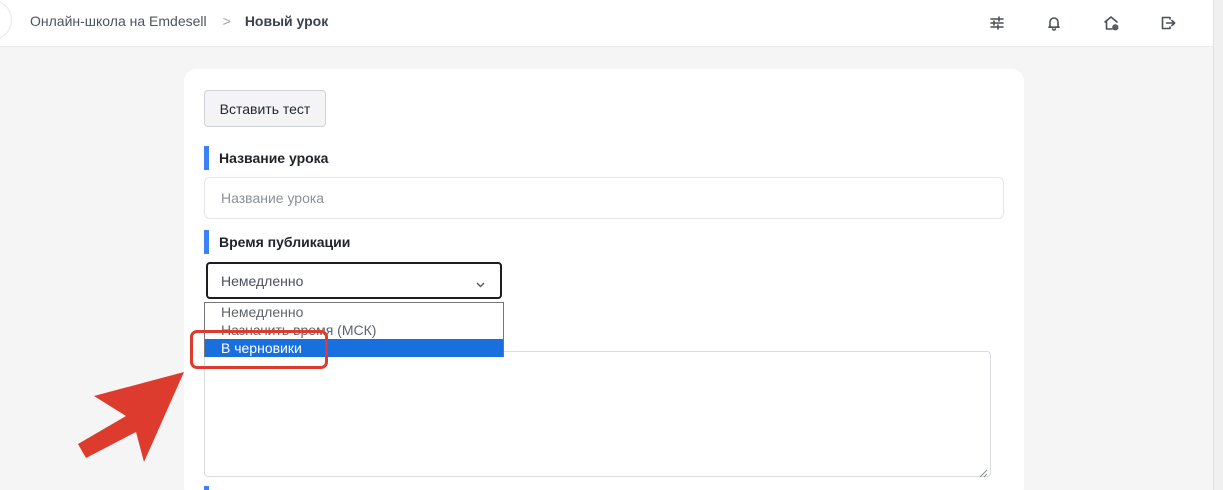 This screenshot has height=490, width=1223. What do you see at coordinates (286, 21) in the screenshot?
I see `breadcrumb-current-page: Новый урок` at bounding box center [286, 21].